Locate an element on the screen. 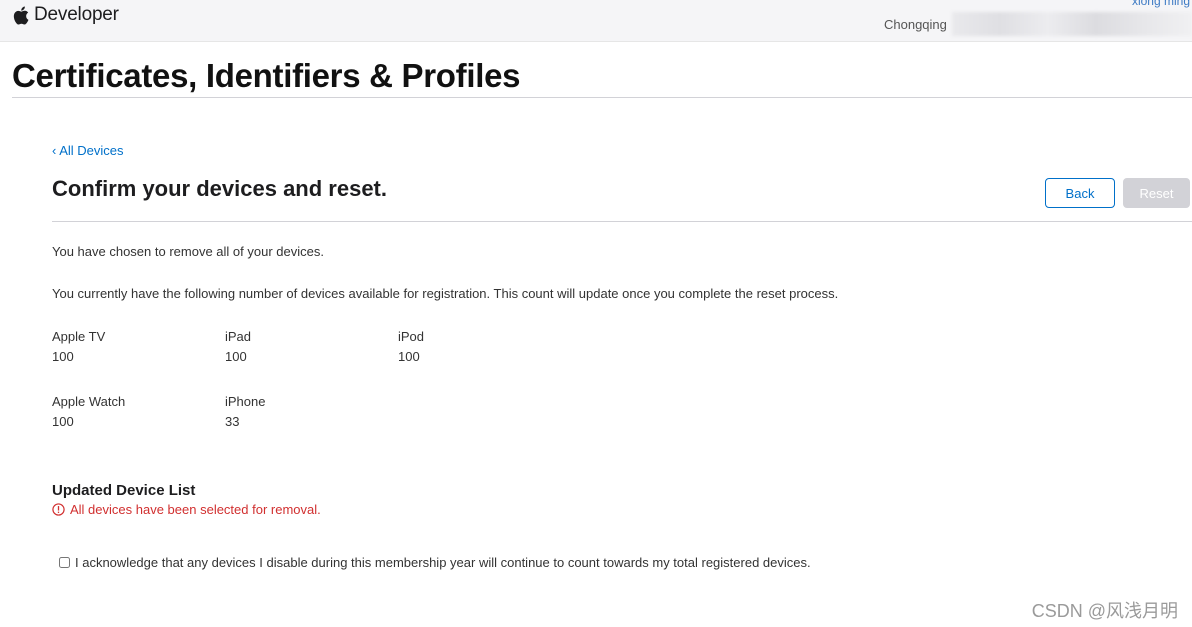 This screenshot has width=1192, height=627. section-title: Confirm your devices and reset. is located at coordinates (219, 188).